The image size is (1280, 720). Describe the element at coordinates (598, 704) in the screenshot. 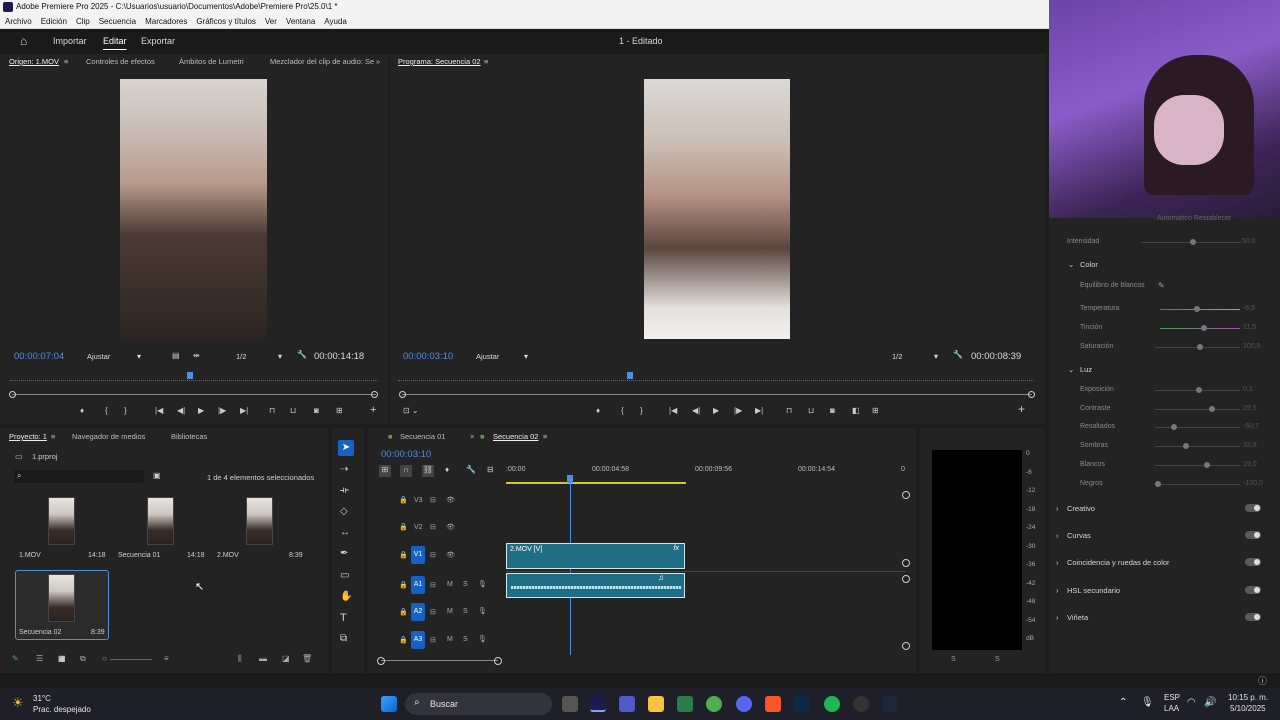

I see `premiere-taskbar-icon` at that location.